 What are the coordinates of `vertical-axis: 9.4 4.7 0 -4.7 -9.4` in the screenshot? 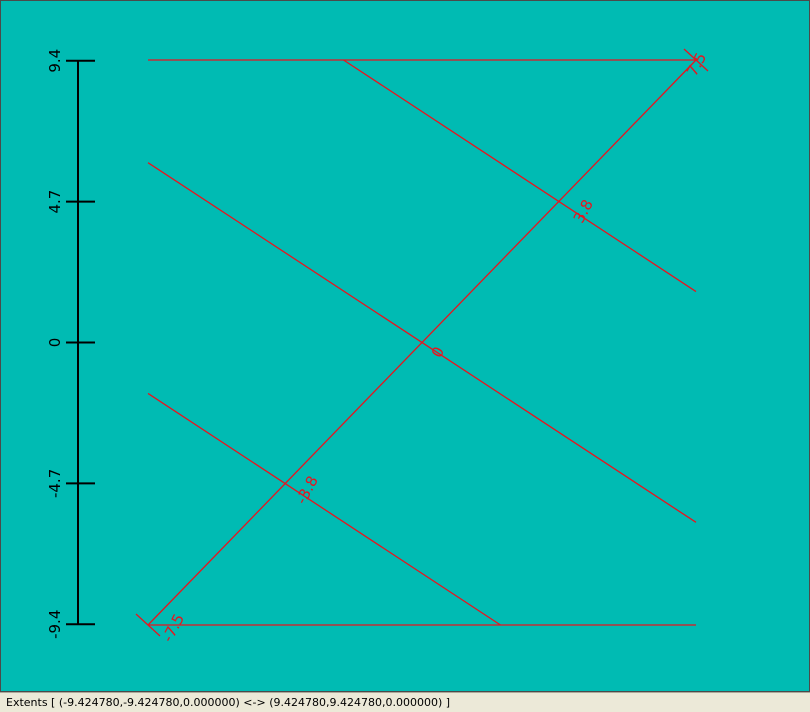 It's located at (70, 344).